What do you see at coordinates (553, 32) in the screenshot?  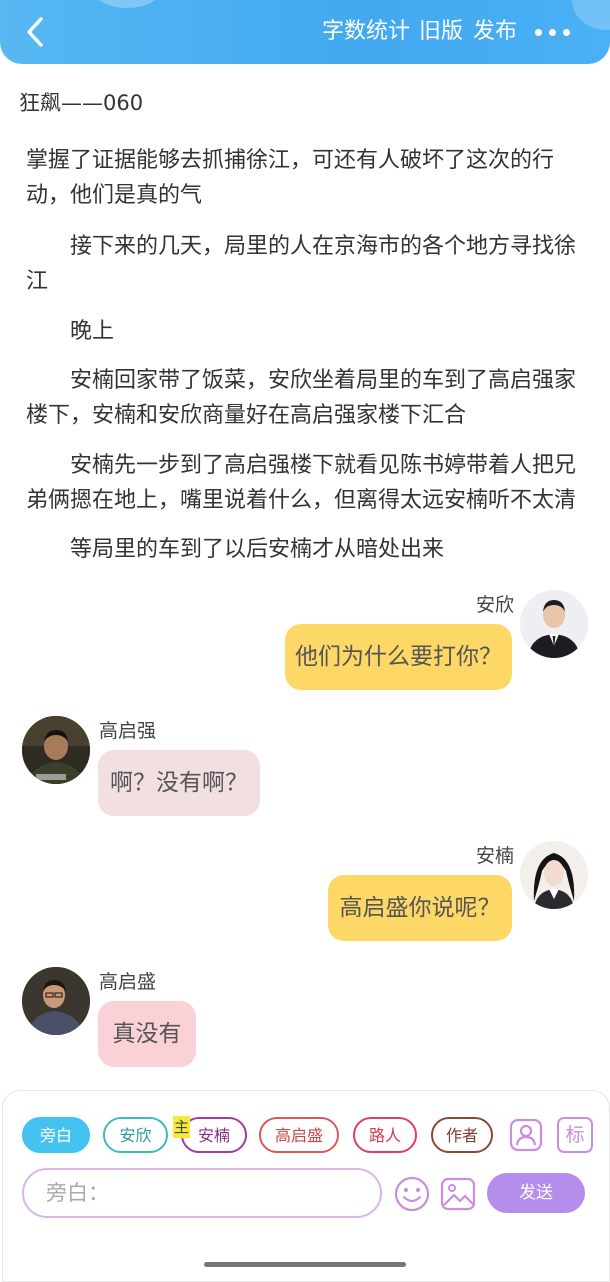 I see `more-icon` at bounding box center [553, 32].